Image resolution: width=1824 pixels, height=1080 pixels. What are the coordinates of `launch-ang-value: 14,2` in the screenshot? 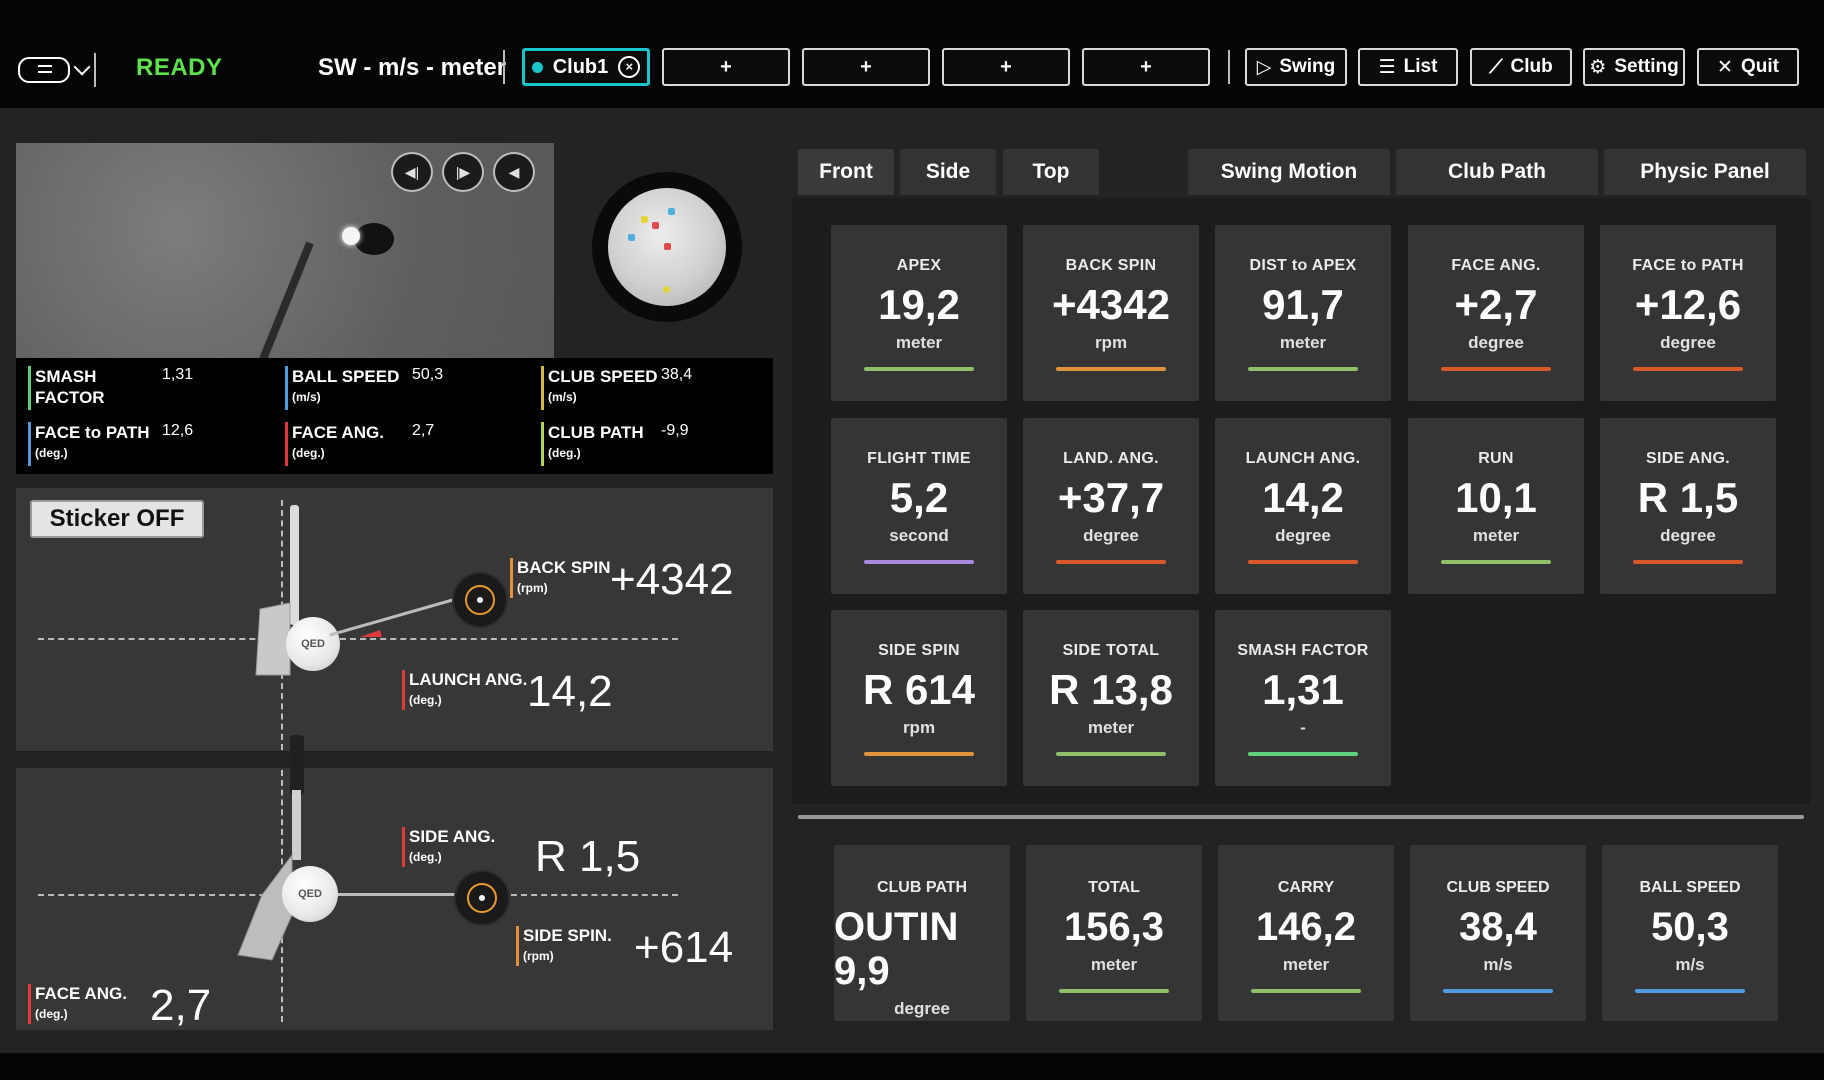 It's located at (570, 691).